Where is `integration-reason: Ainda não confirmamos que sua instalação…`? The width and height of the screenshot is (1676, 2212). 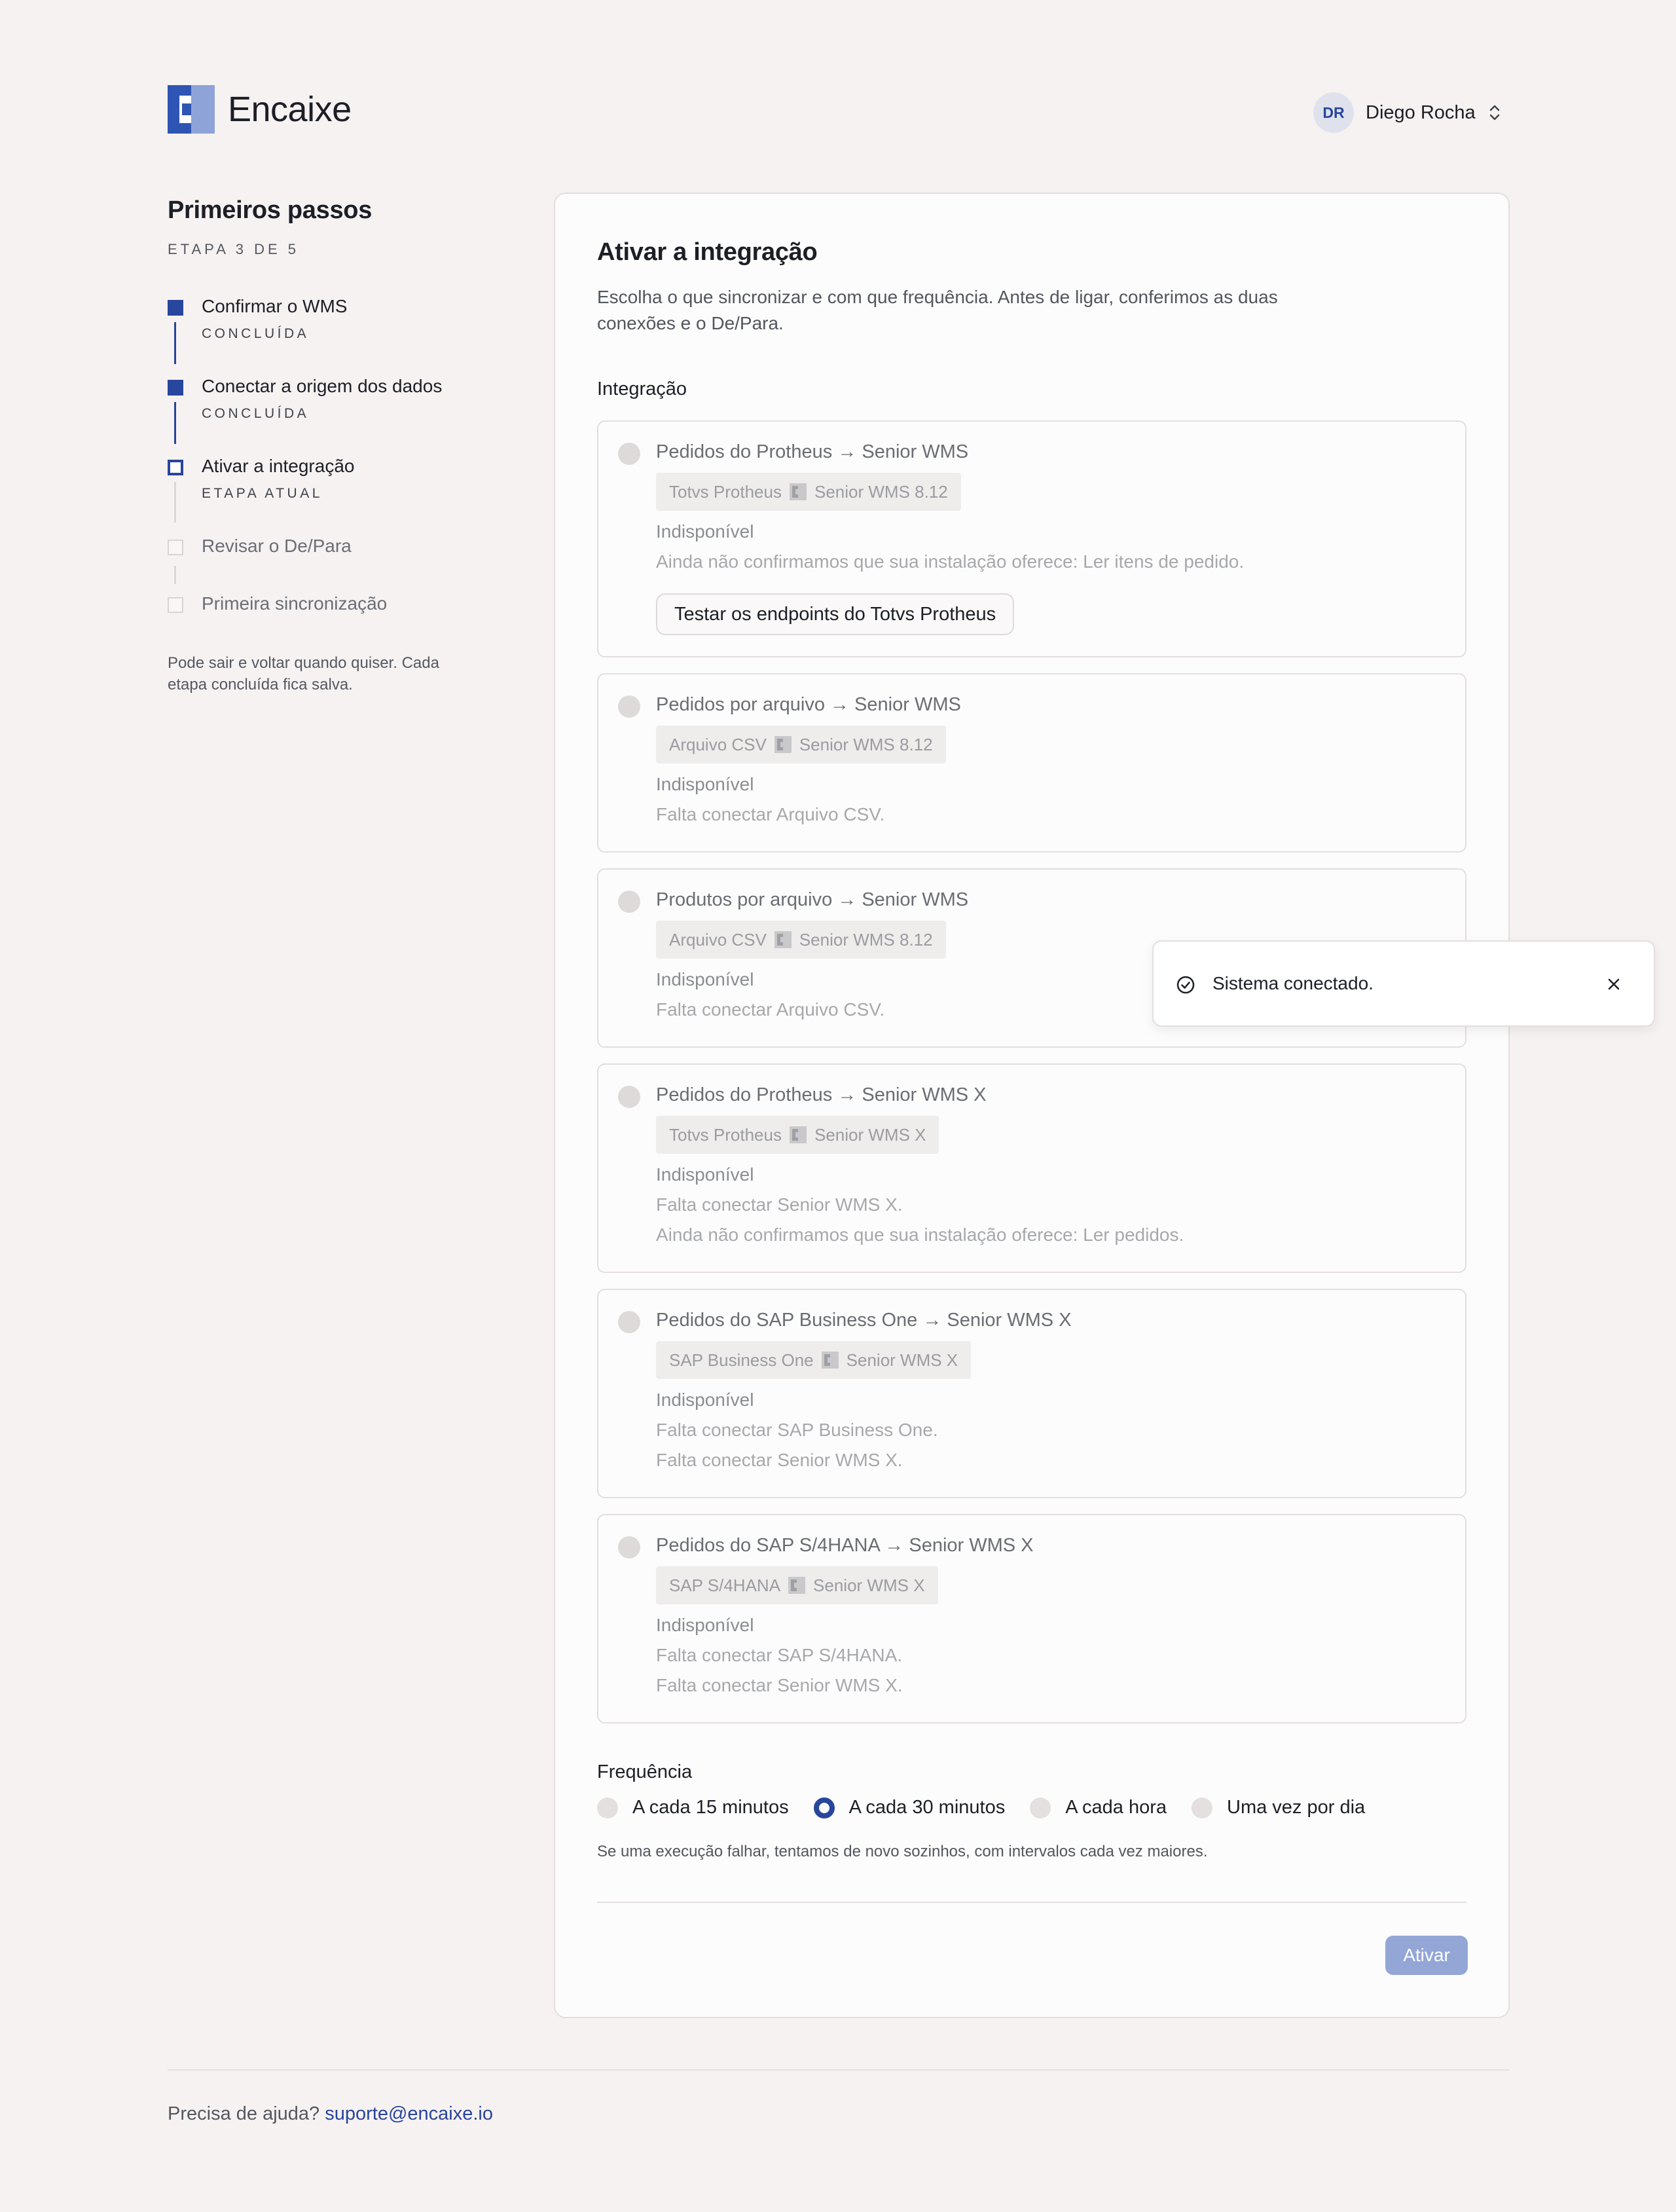 integration-reason: Ainda não confirmamos que sua instalação… is located at coordinates (950, 561).